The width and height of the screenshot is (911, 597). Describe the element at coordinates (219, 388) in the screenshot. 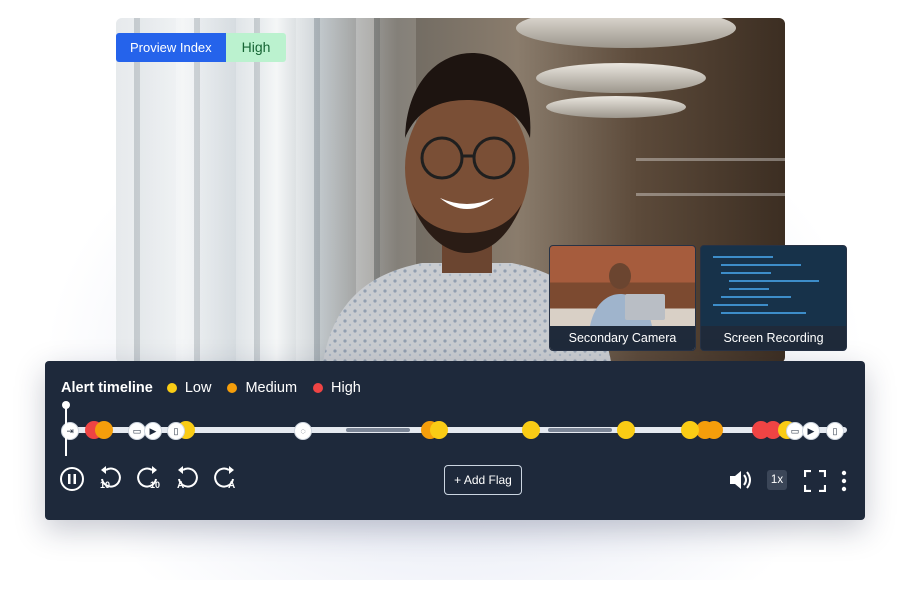

I see `timeline-legend: Alert timeline Low Medium High` at that location.